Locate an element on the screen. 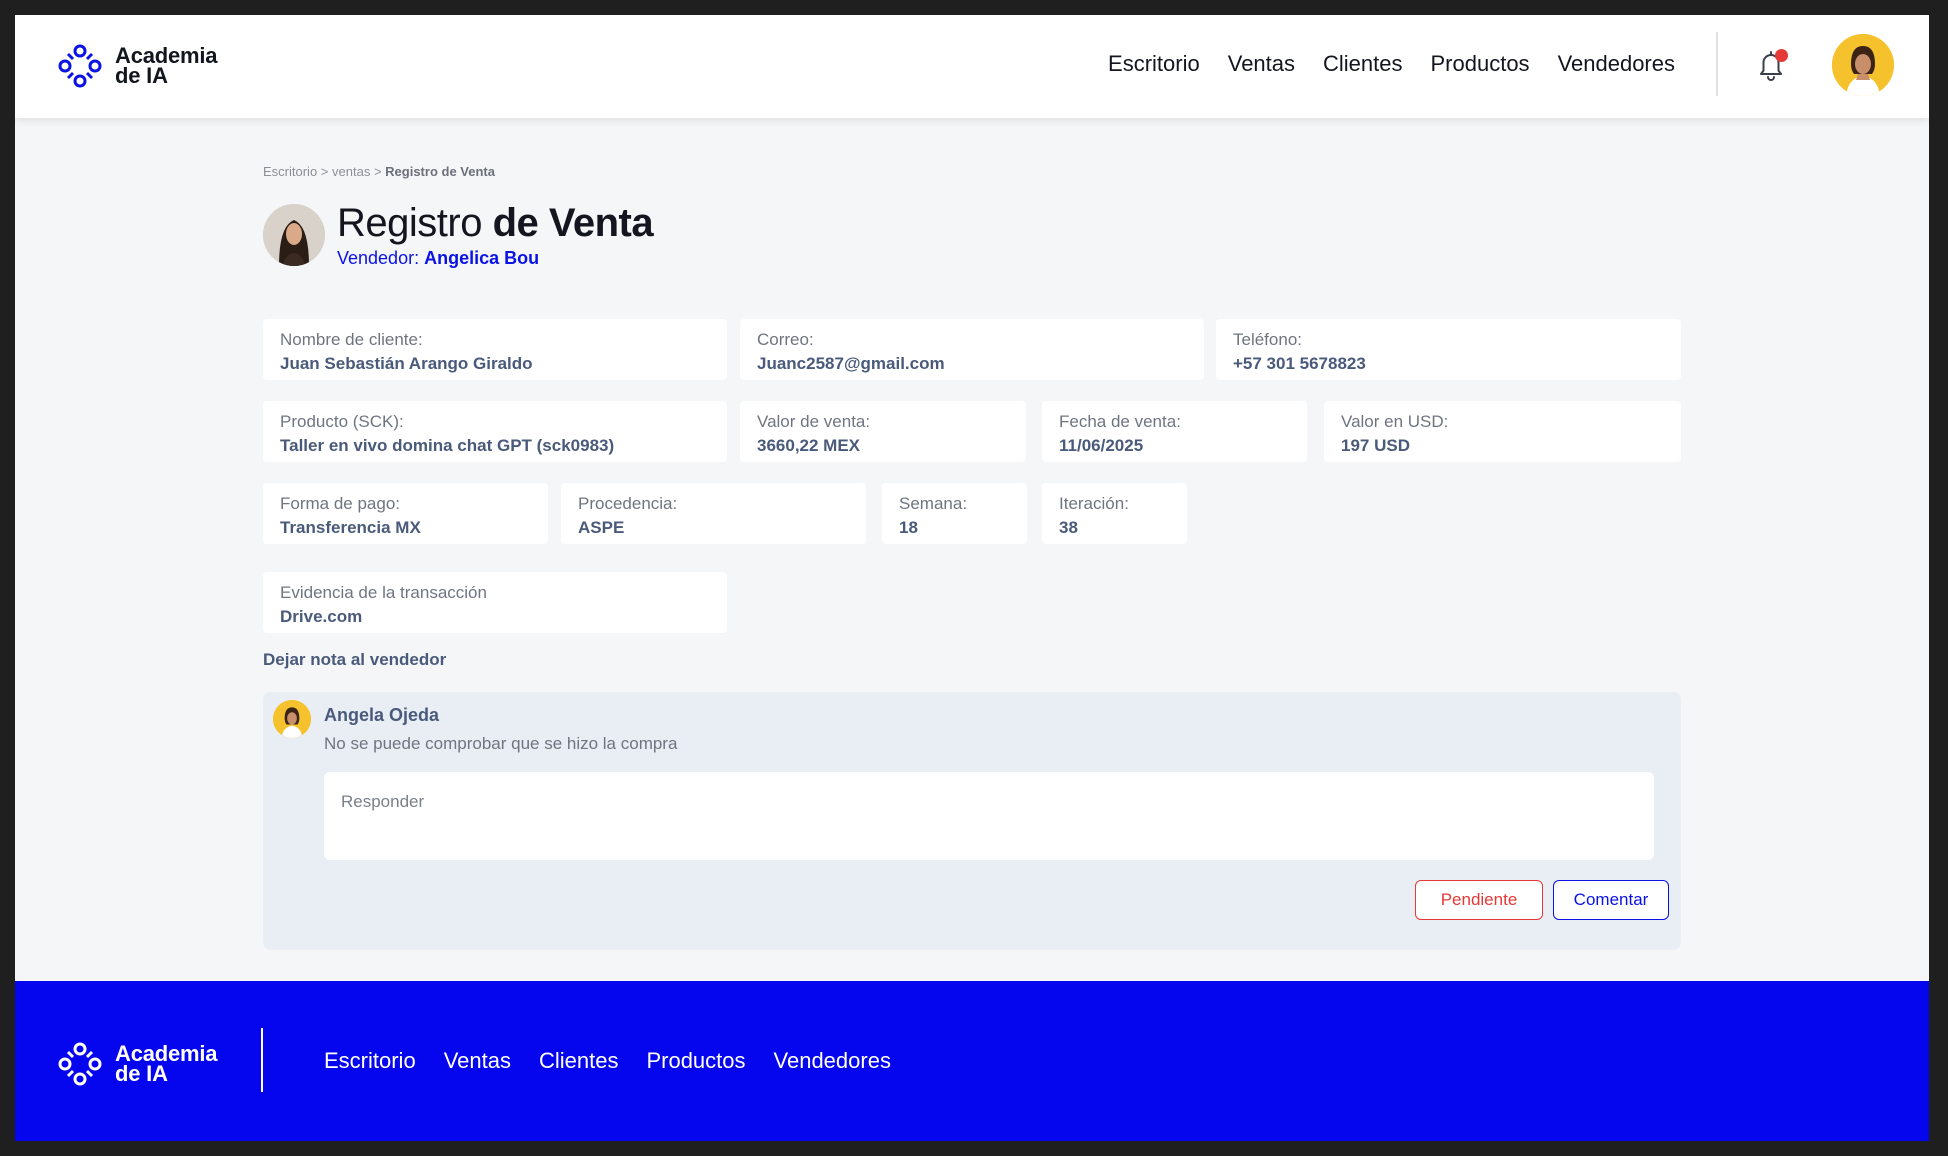 This screenshot has height=1156, width=1948. field-label: Correo: is located at coordinates (785, 339).